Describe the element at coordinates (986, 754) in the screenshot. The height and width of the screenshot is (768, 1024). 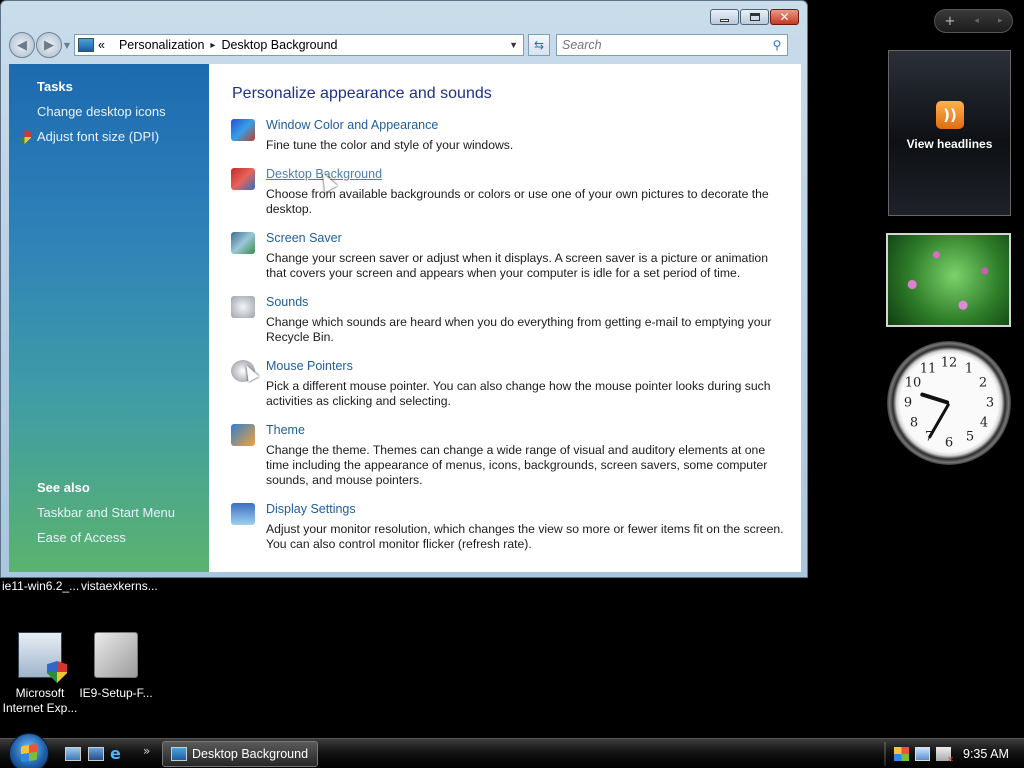
I see `taskbar-clock: 9:35 AM` at that location.